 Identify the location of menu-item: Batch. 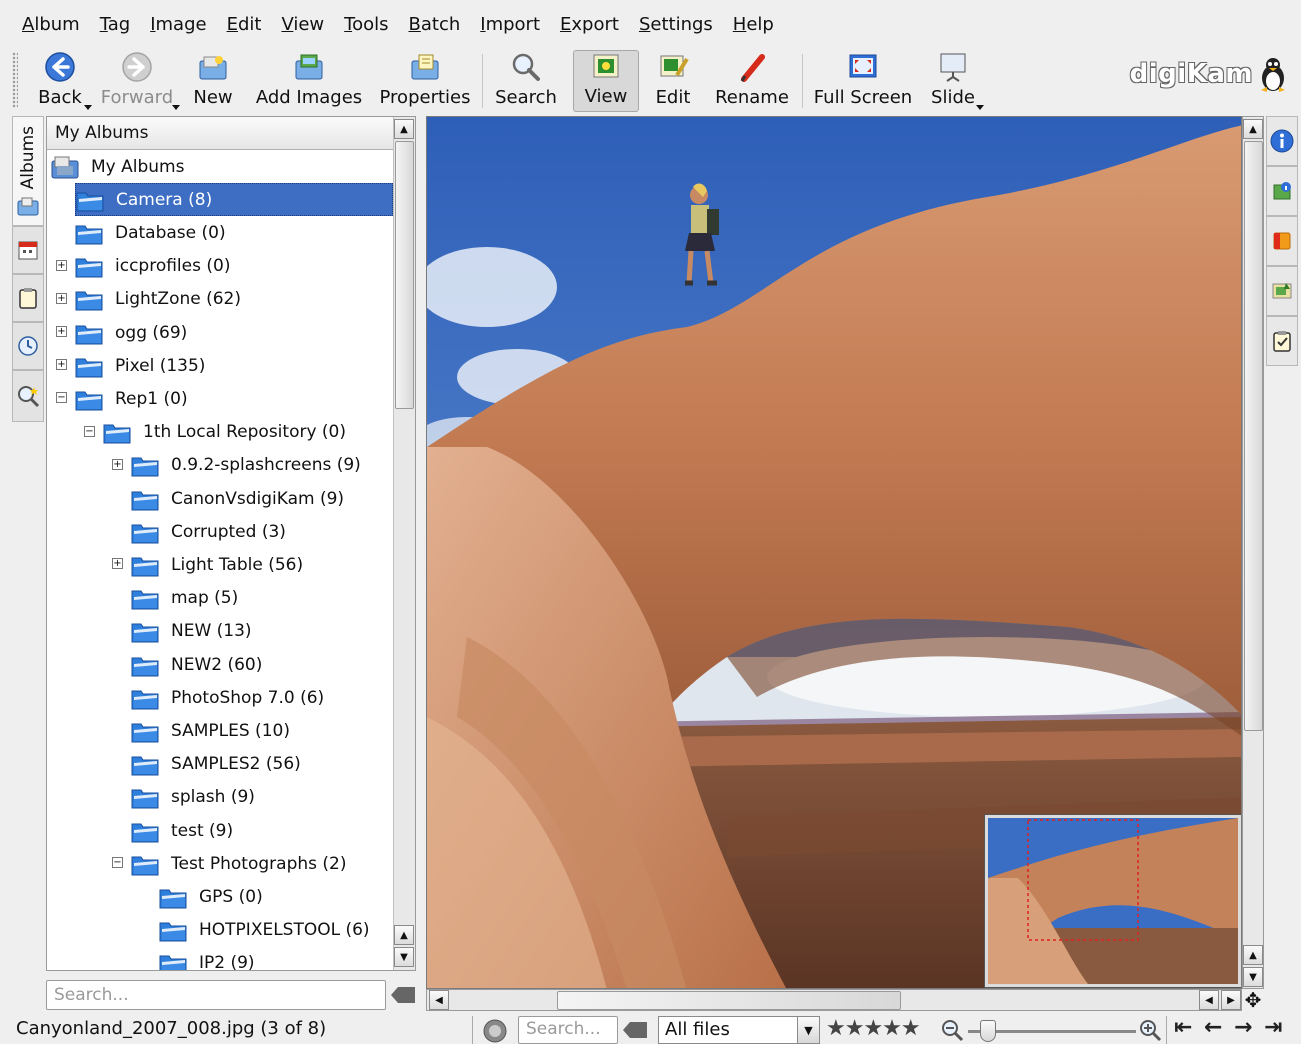
(435, 24).